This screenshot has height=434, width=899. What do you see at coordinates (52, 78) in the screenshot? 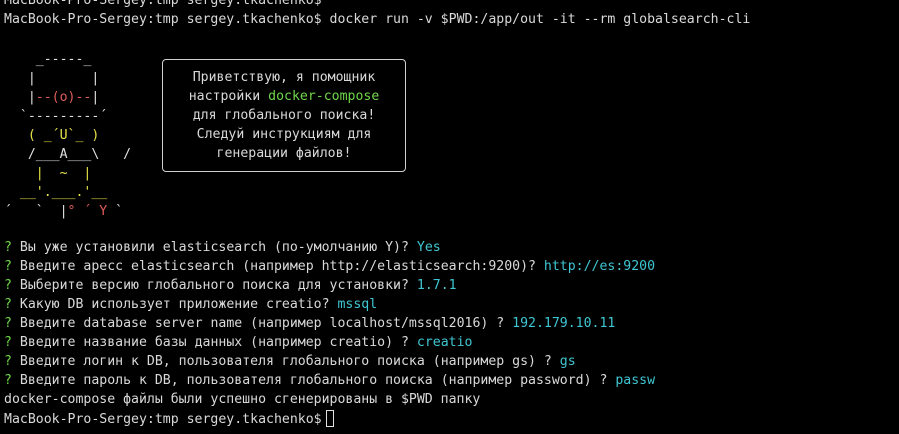
I see `ascii-line: | |` at bounding box center [52, 78].